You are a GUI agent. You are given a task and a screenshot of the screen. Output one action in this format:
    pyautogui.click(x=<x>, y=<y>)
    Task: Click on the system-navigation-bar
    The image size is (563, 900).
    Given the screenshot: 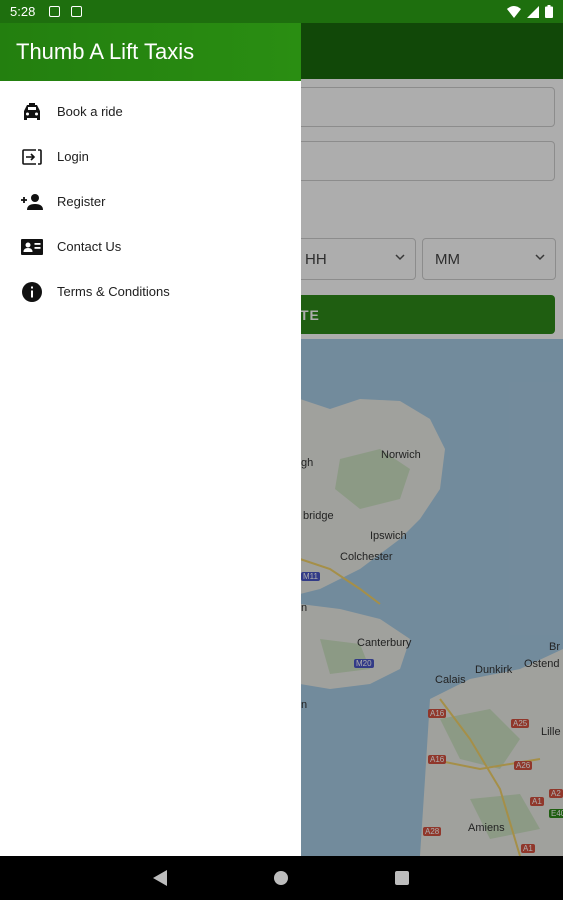 What is the action you would take?
    pyautogui.click(x=281, y=878)
    